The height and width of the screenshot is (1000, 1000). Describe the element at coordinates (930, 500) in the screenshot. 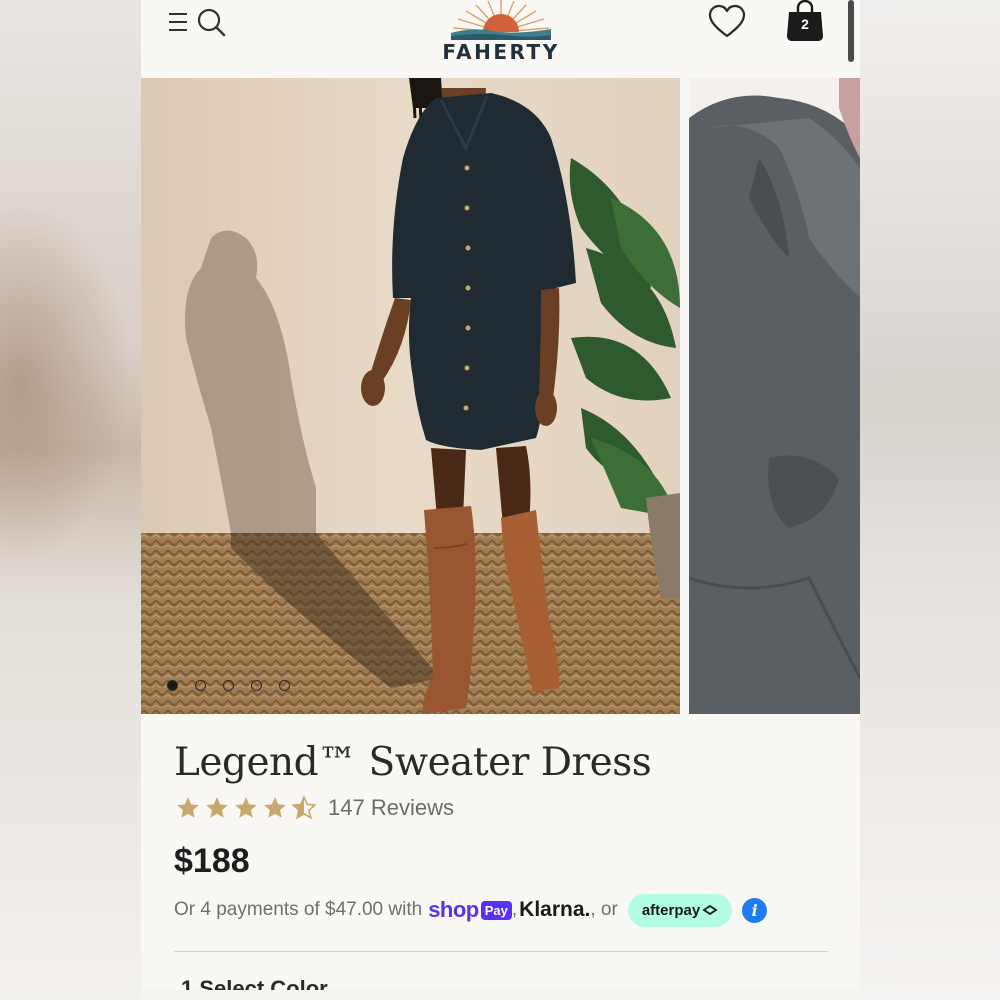

I see `background-blur-right` at that location.